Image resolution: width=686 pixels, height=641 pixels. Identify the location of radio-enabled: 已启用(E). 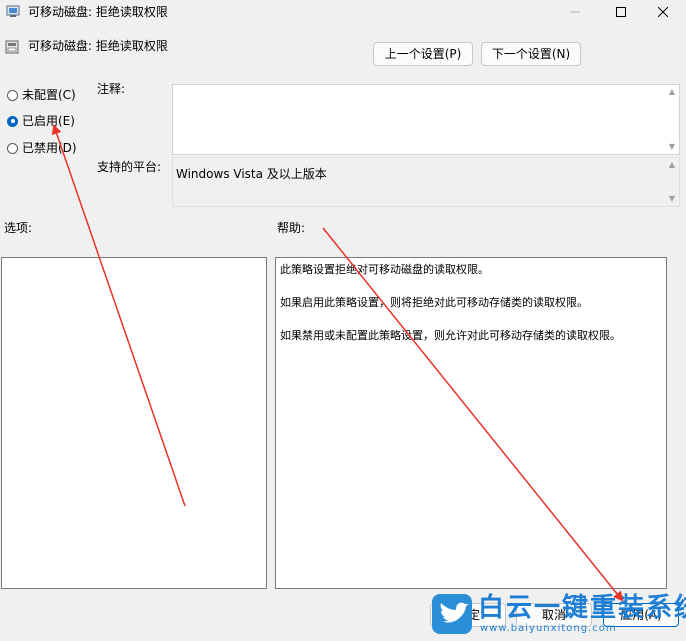
(41, 121).